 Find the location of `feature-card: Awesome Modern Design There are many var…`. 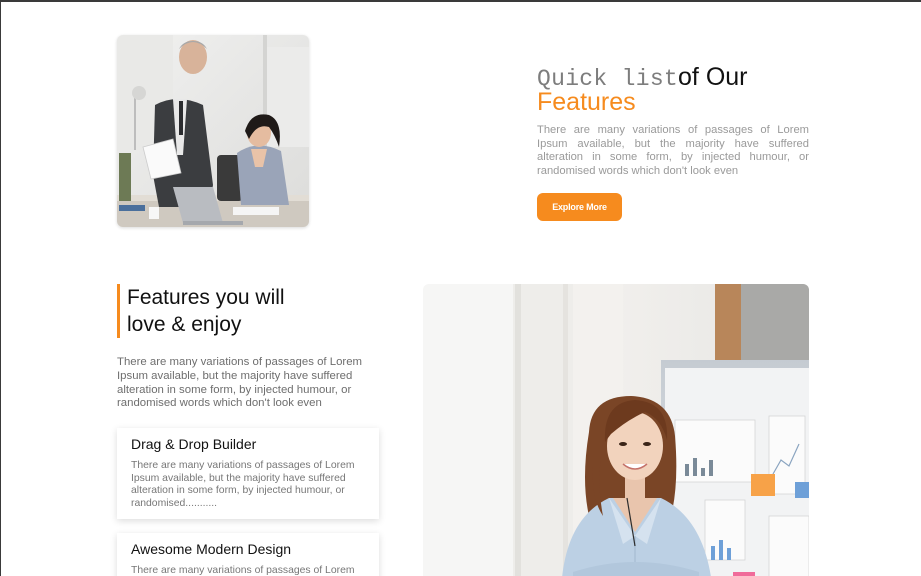

feature-card: Awesome Modern Design There are many var… is located at coordinates (248, 554).